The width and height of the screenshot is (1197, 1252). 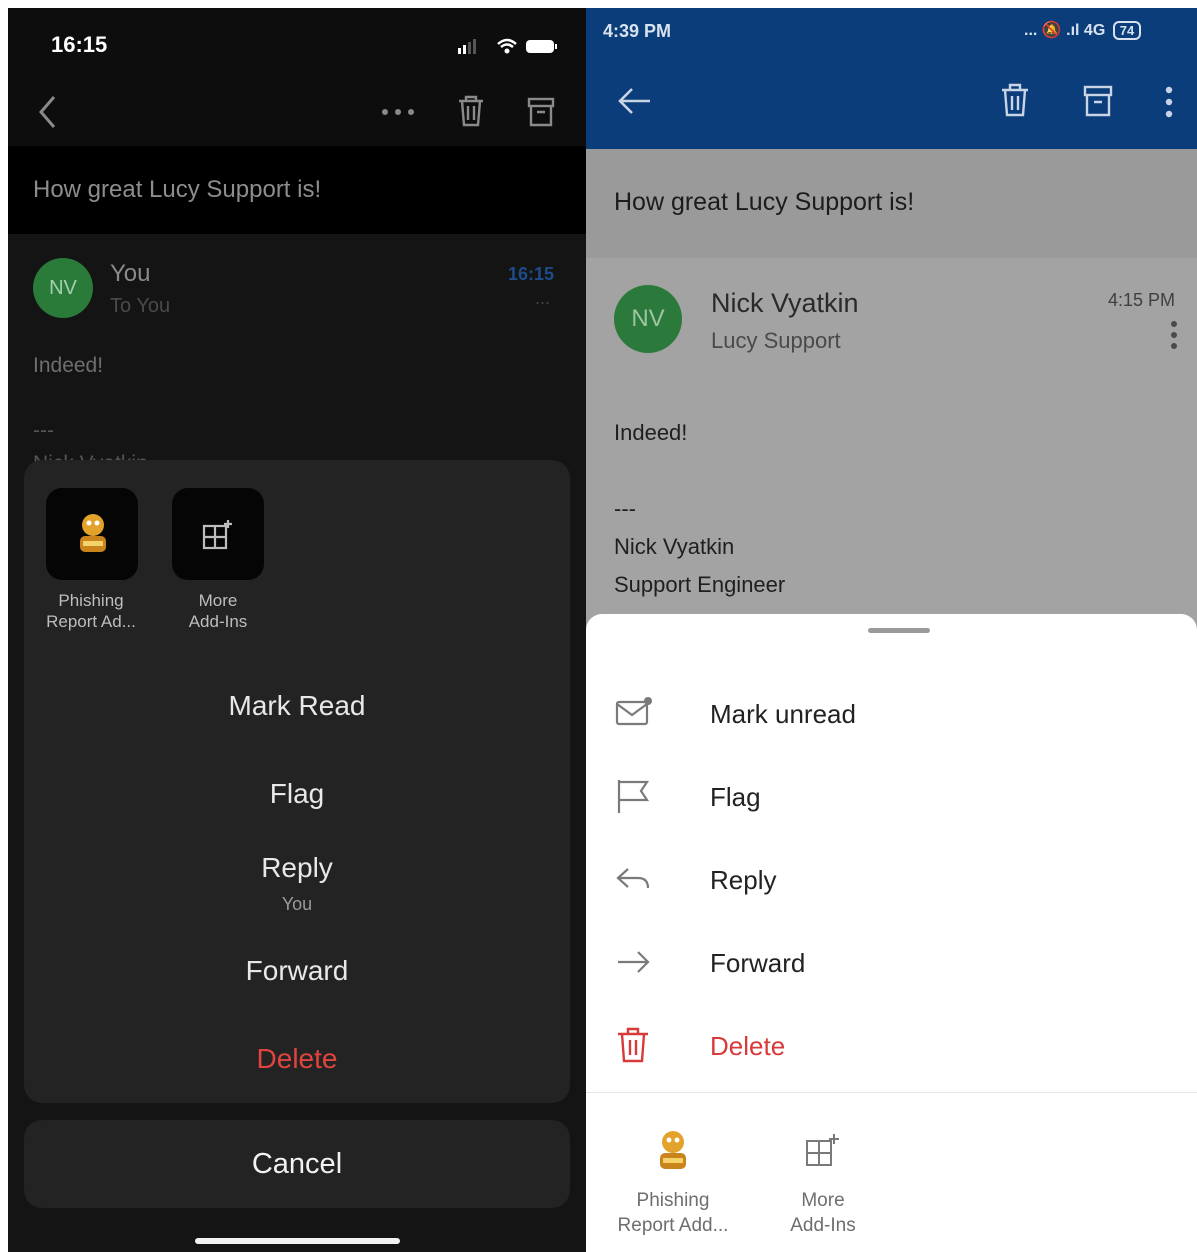 What do you see at coordinates (47, 112) in the screenshot?
I see `back-icon` at bounding box center [47, 112].